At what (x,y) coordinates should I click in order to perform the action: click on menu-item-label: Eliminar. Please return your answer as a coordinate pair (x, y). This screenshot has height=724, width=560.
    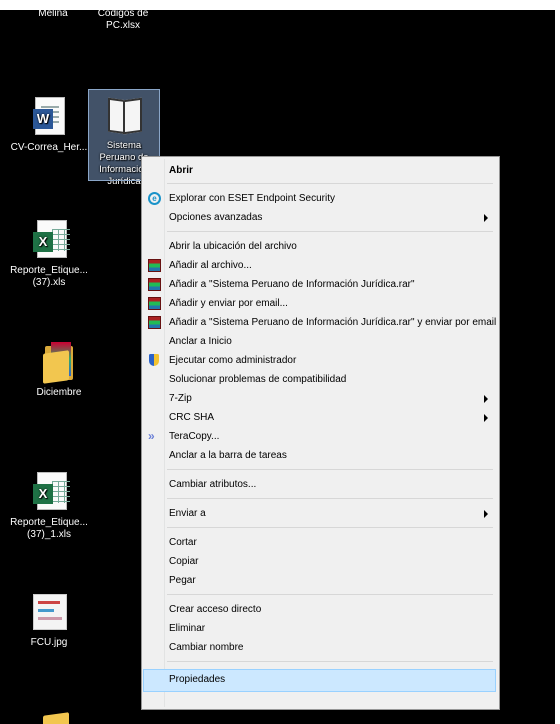
    Looking at the image, I should click on (187, 628).